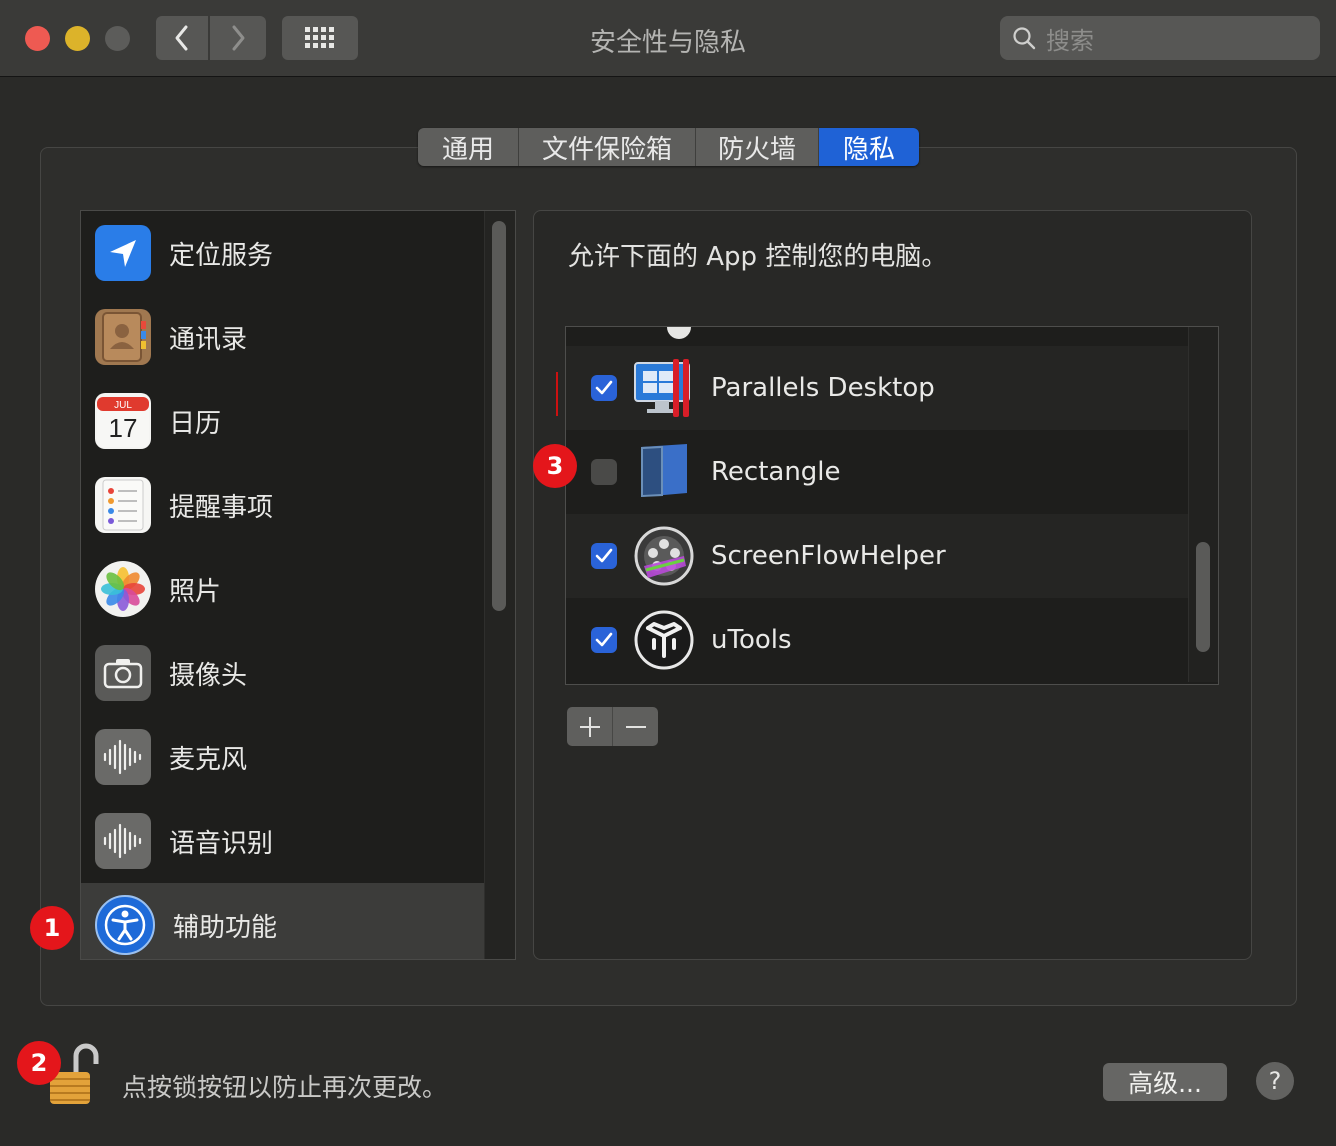 The width and height of the screenshot is (1336, 1146). What do you see at coordinates (39, 1063) in the screenshot?
I see `annotation-badge-2: 2` at bounding box center [39, 1063].